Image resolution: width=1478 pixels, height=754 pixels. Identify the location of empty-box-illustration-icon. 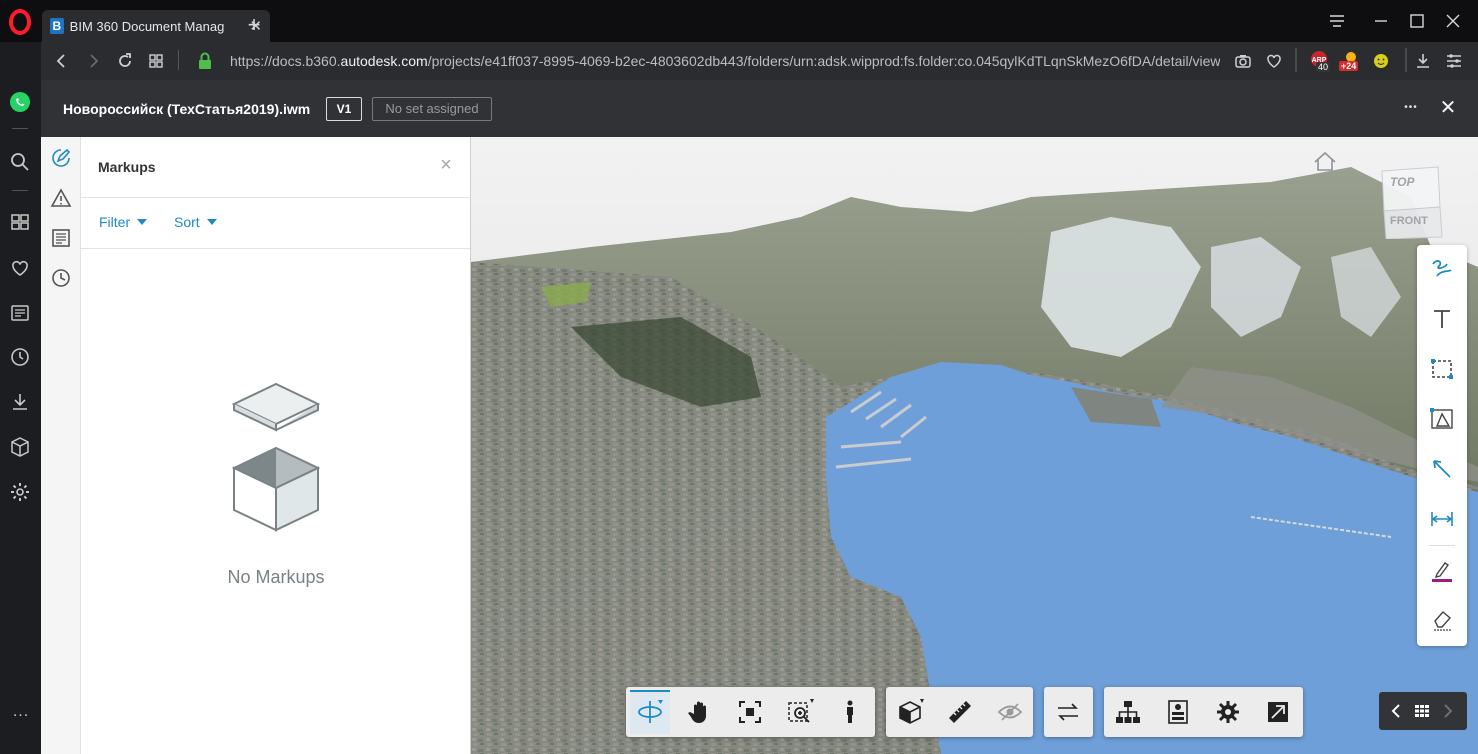
(276, 458).